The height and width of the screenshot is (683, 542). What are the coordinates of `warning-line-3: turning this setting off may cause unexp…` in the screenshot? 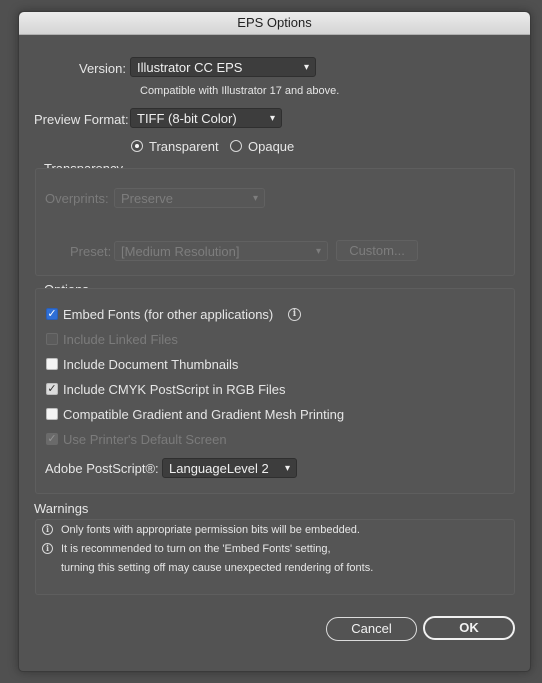 It's located at (217, 568).